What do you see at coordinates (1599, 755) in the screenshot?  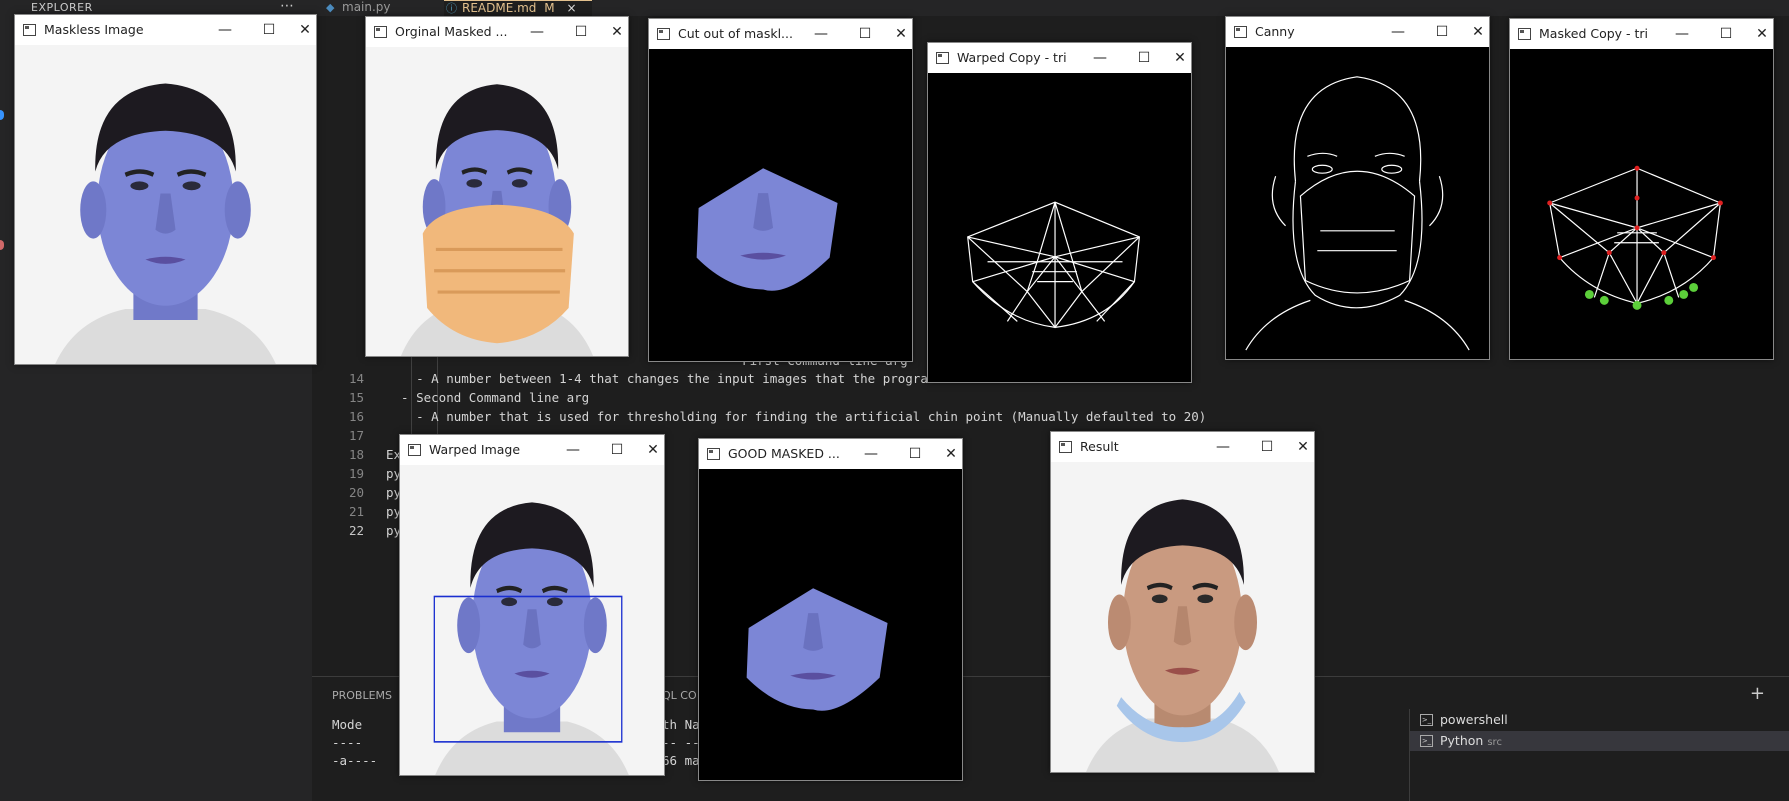 I see `terminal-list: >_ powershell >_ Python src` at bounding box center [1599, 755].